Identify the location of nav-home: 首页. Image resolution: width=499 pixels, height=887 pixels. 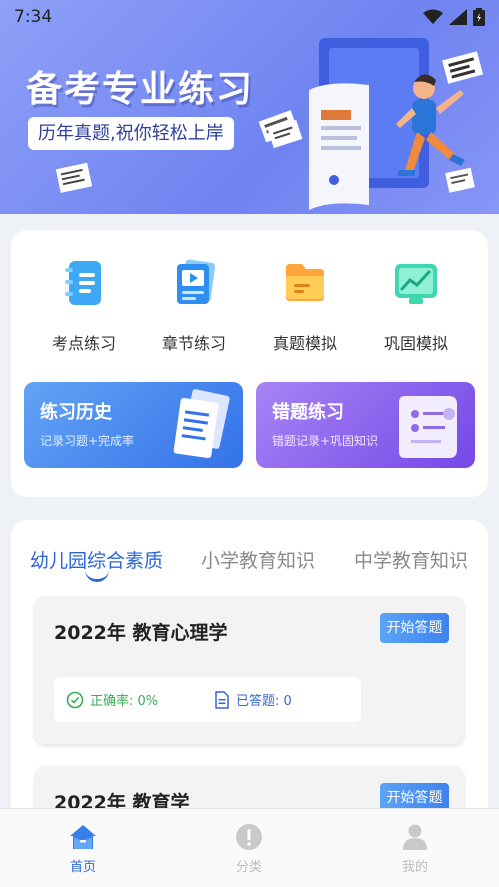
(83, 849).